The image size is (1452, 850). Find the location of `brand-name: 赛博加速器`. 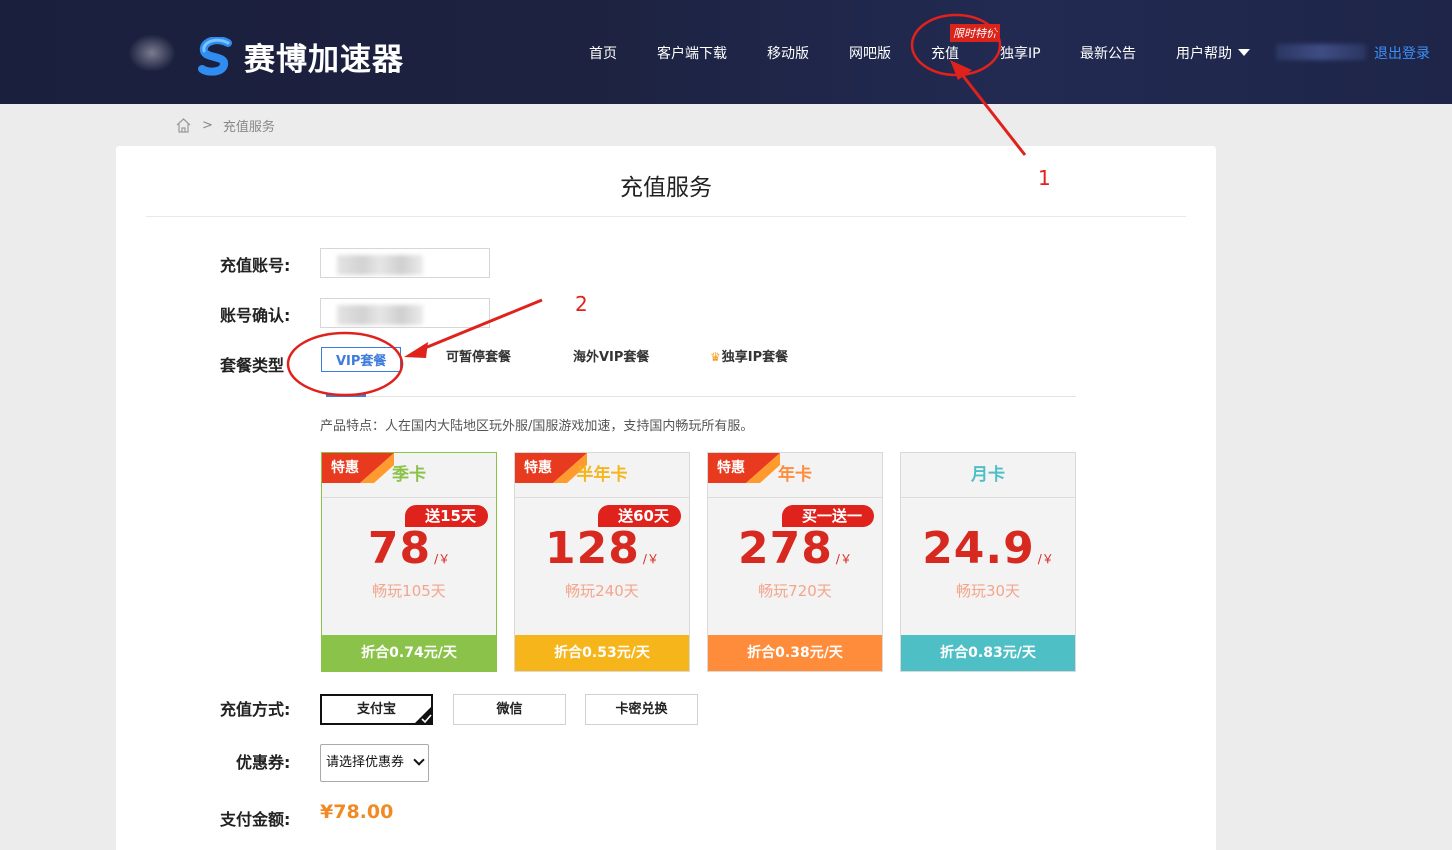

brand-name: 赛博加速器 is located at coordinates (324, 60).